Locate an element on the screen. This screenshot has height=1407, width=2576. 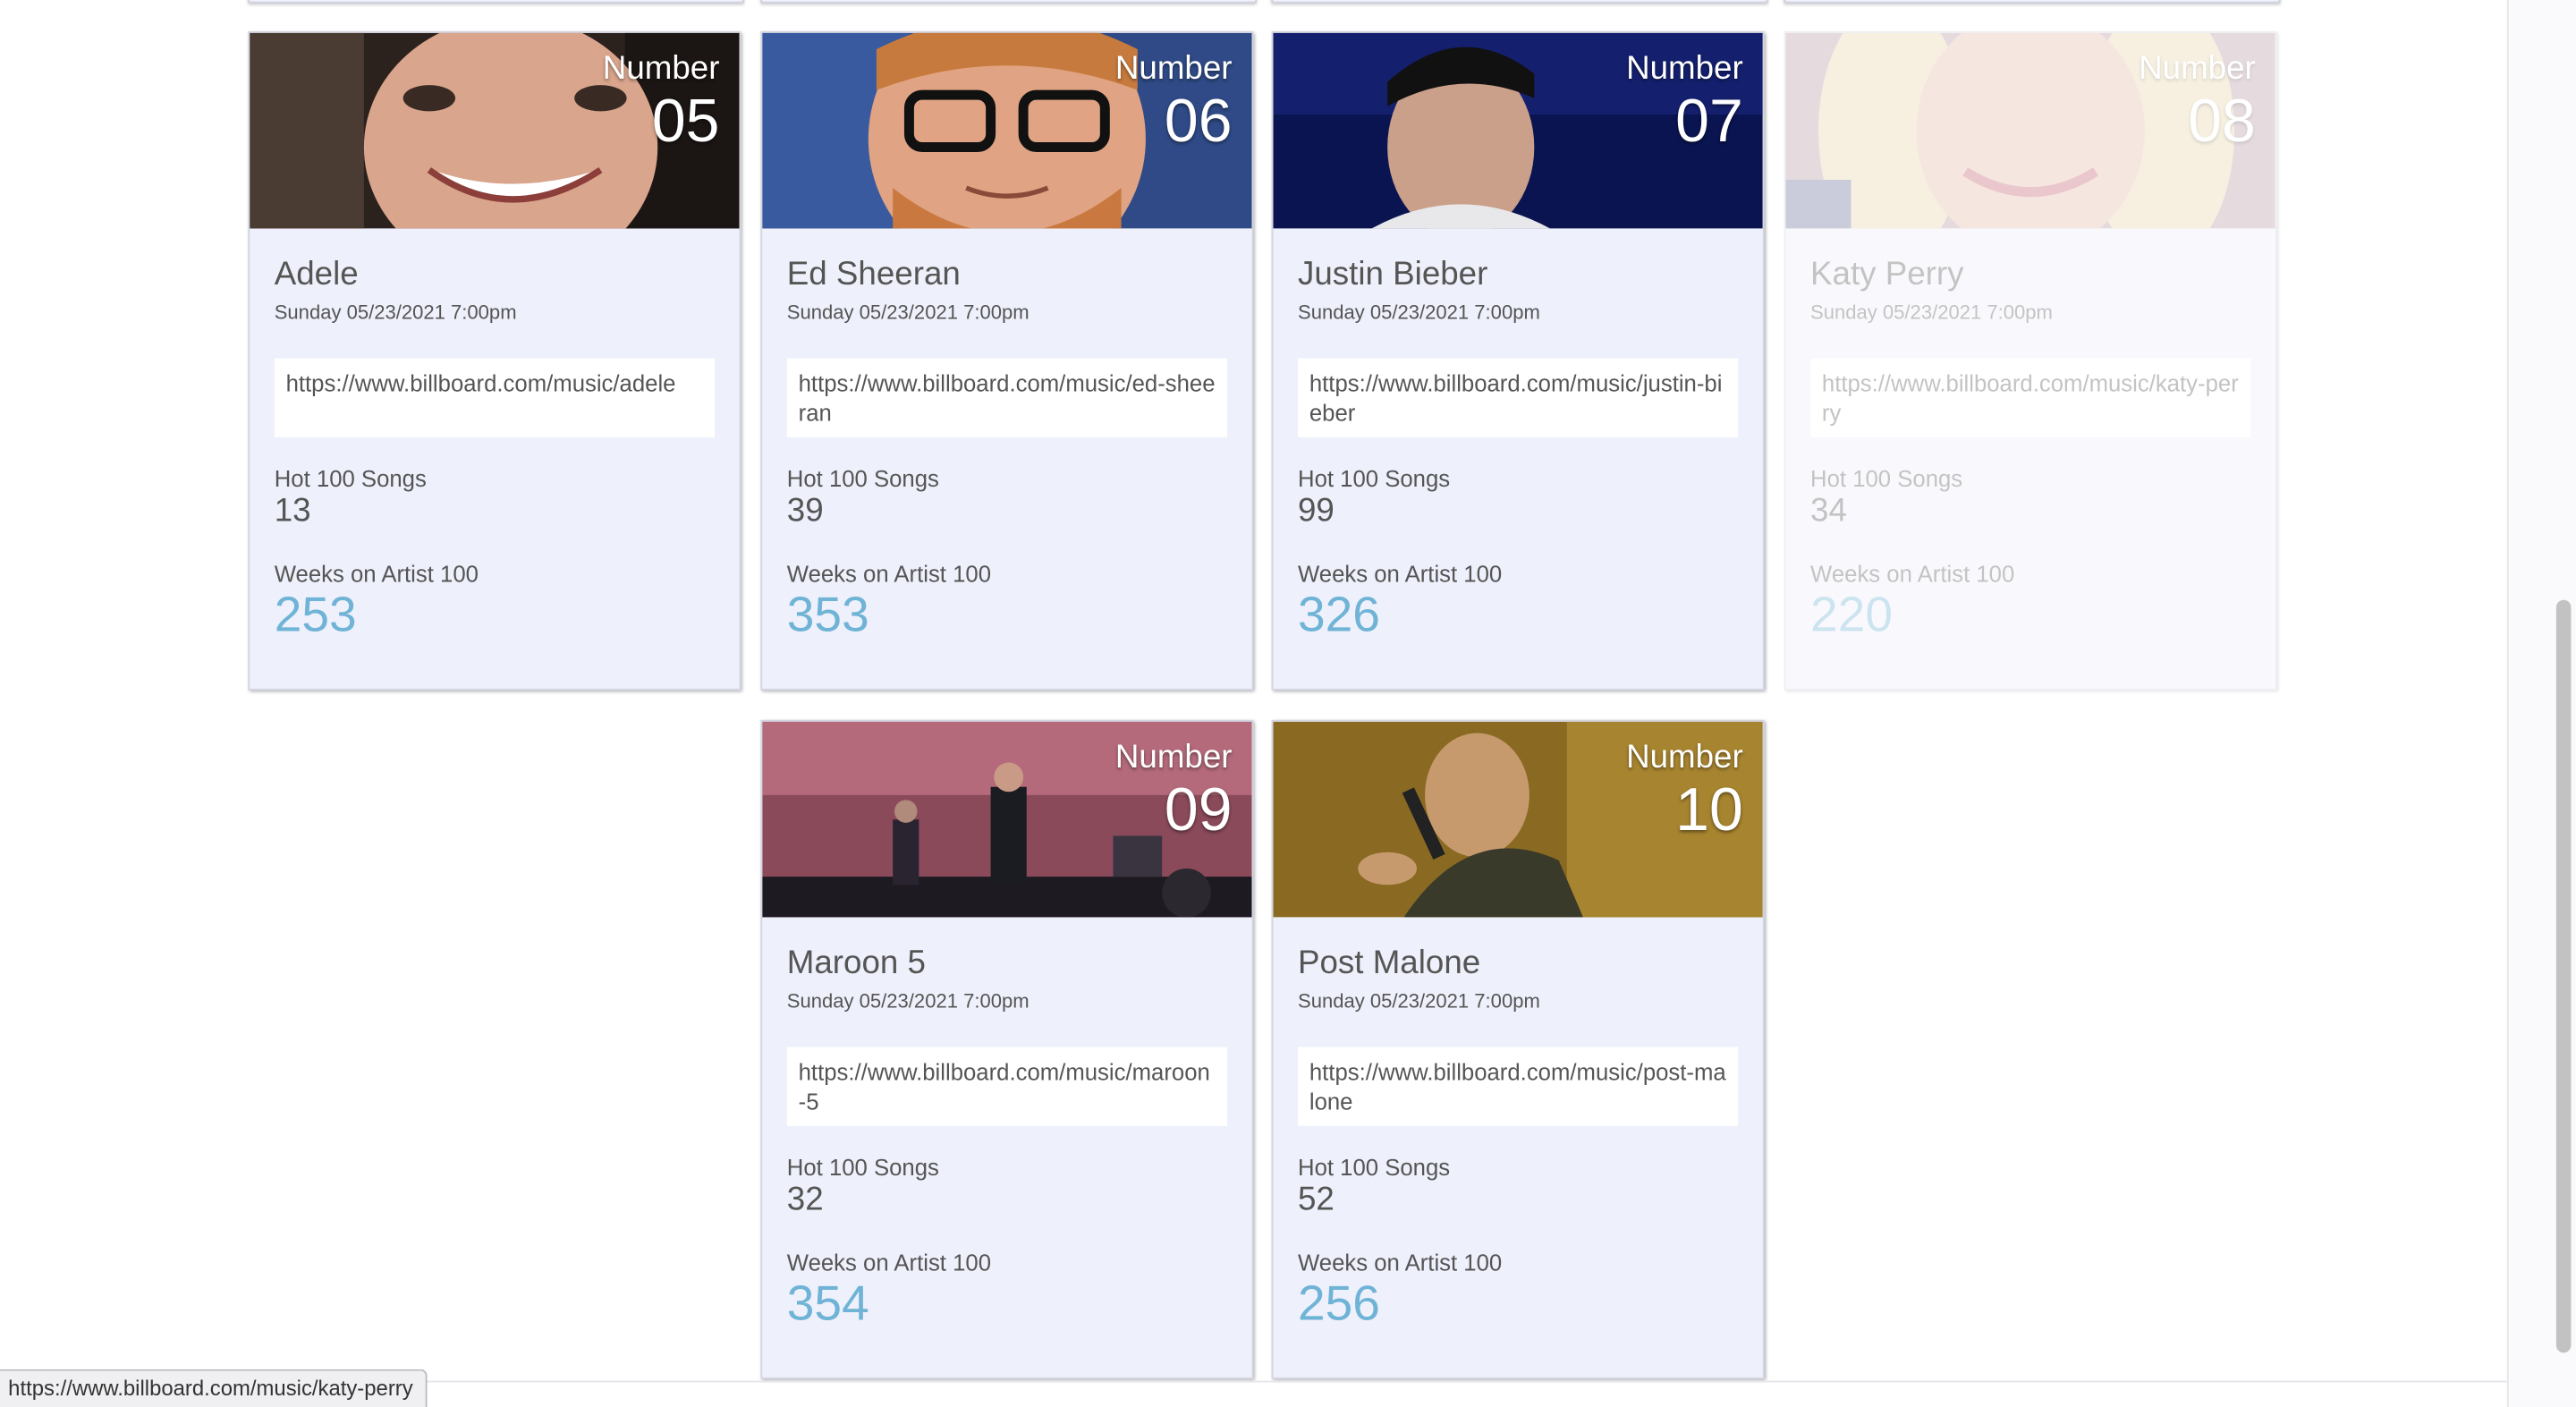
weeks-value: 256 is located at coordinates (1338, 1304).